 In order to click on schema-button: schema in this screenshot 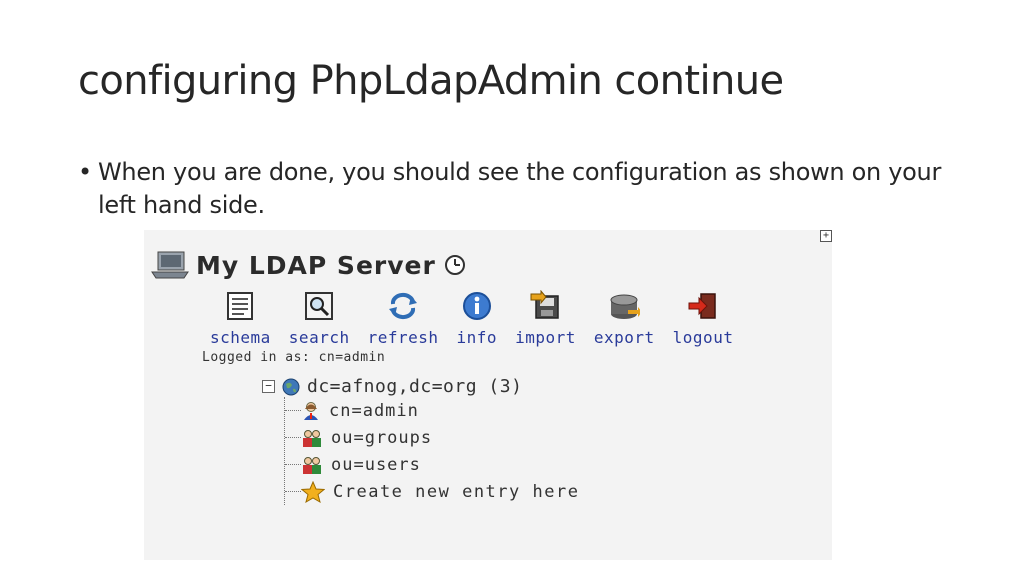, I will do `click(240, 318)`.